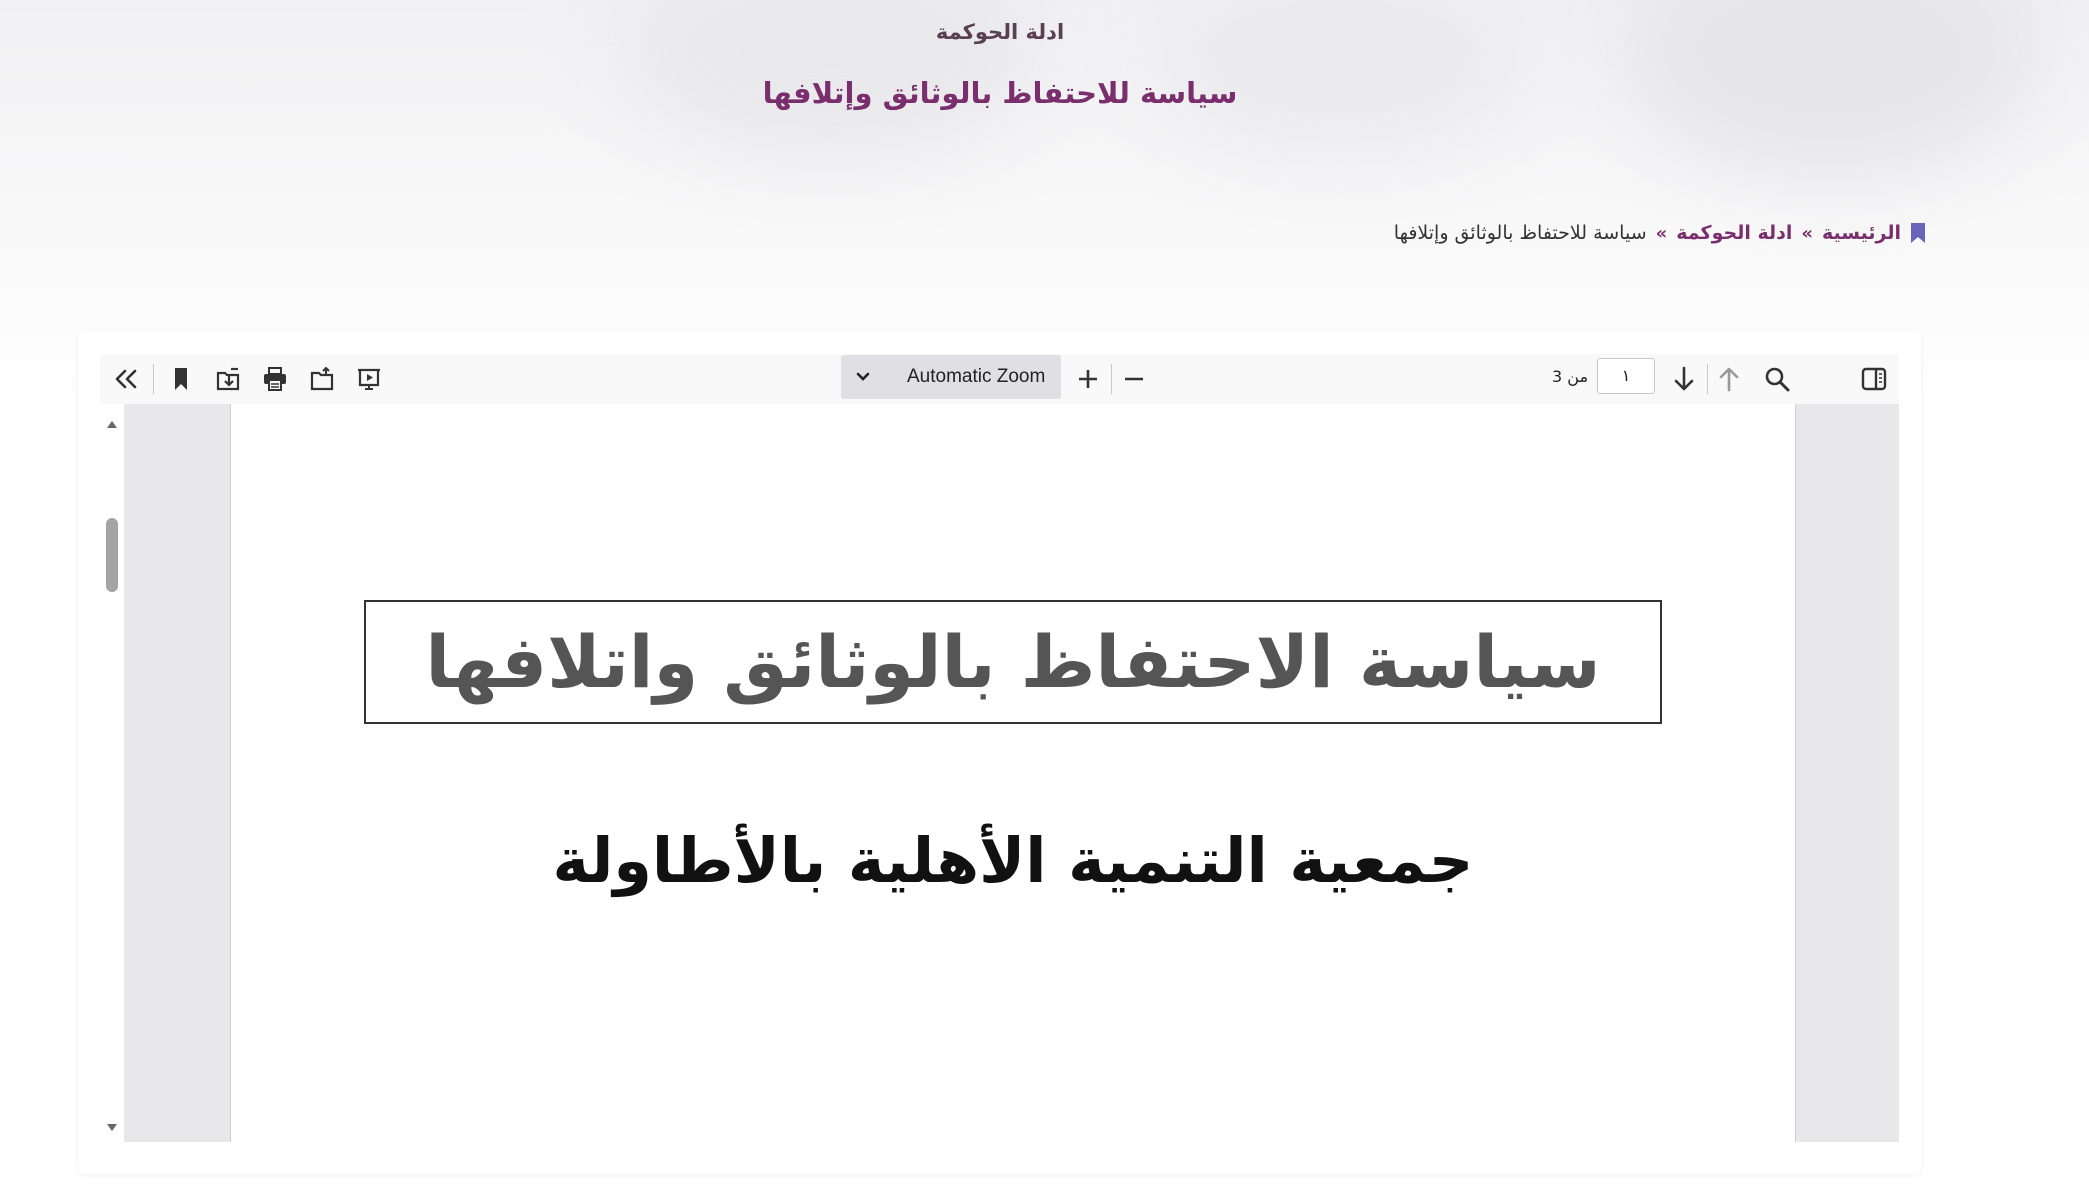  What do you see at coordinates (322, 379) in the screenshot?
I see `open-file-icon` at bounding box center [322, 379].